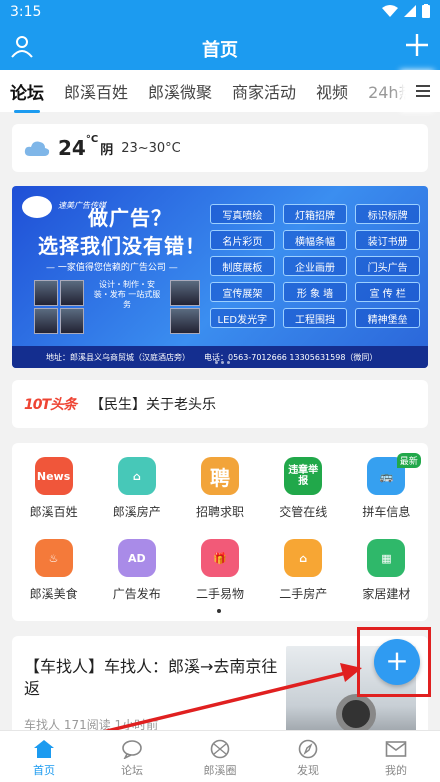 The height and width of the screenshot is (782, 440). Describe the element at coordinates (132, 749) in the screenshot. I see `forum-icon` at that location.